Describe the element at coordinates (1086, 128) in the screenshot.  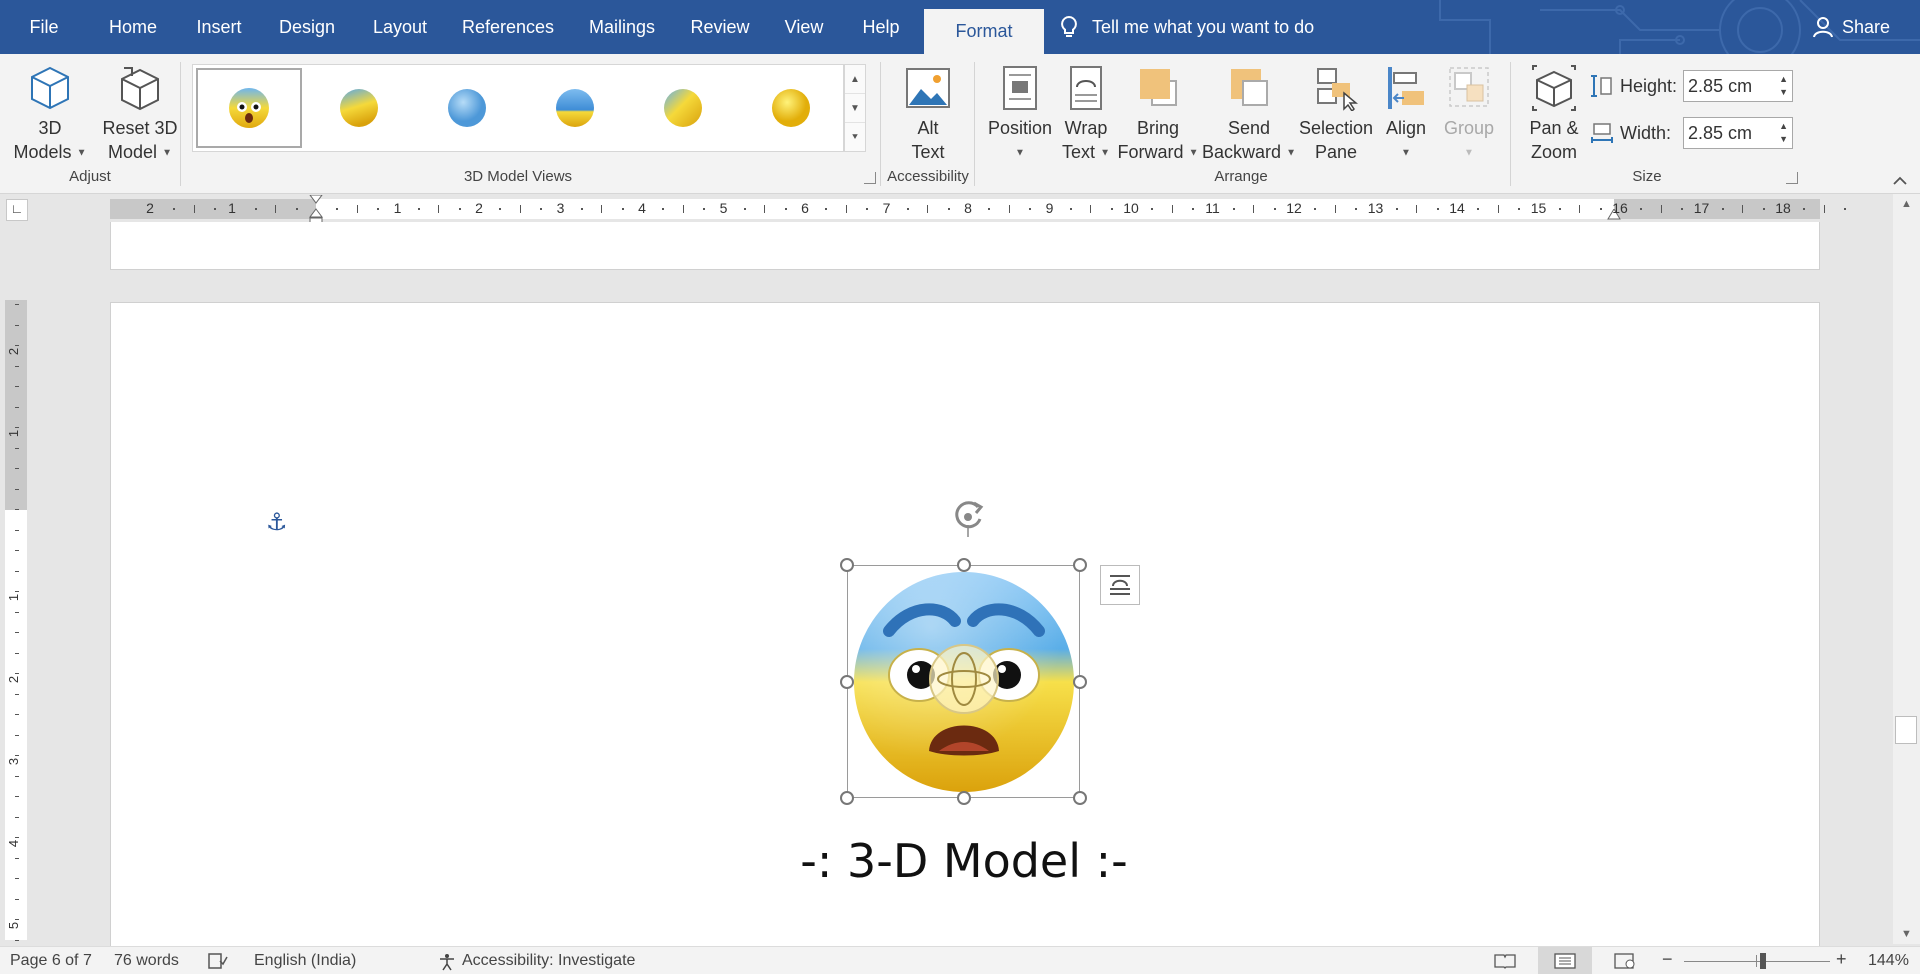
I see `wrap-line1: Wrap` at that location.